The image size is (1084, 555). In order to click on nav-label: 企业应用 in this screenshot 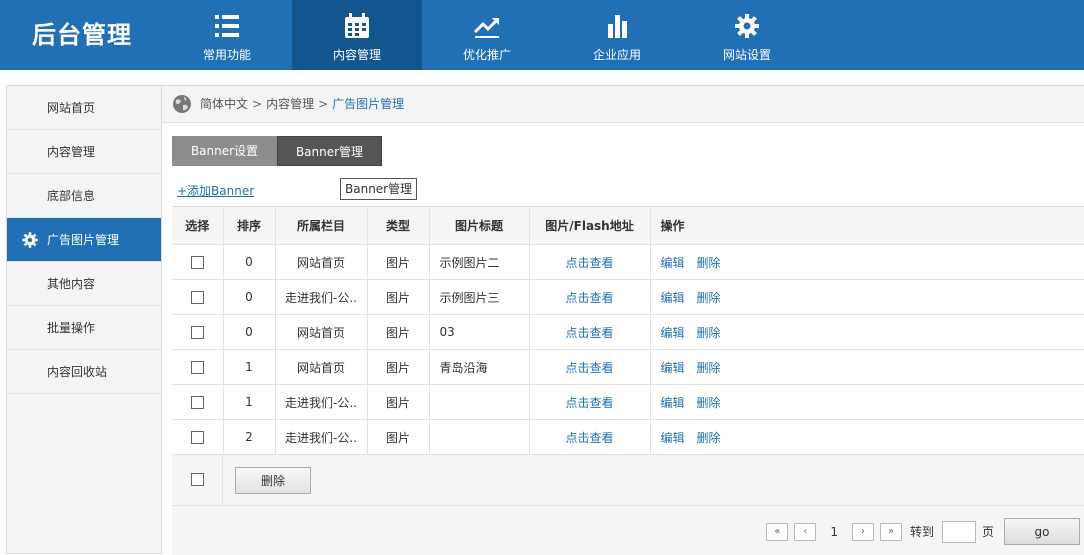, I will do `click(616, 55)`.